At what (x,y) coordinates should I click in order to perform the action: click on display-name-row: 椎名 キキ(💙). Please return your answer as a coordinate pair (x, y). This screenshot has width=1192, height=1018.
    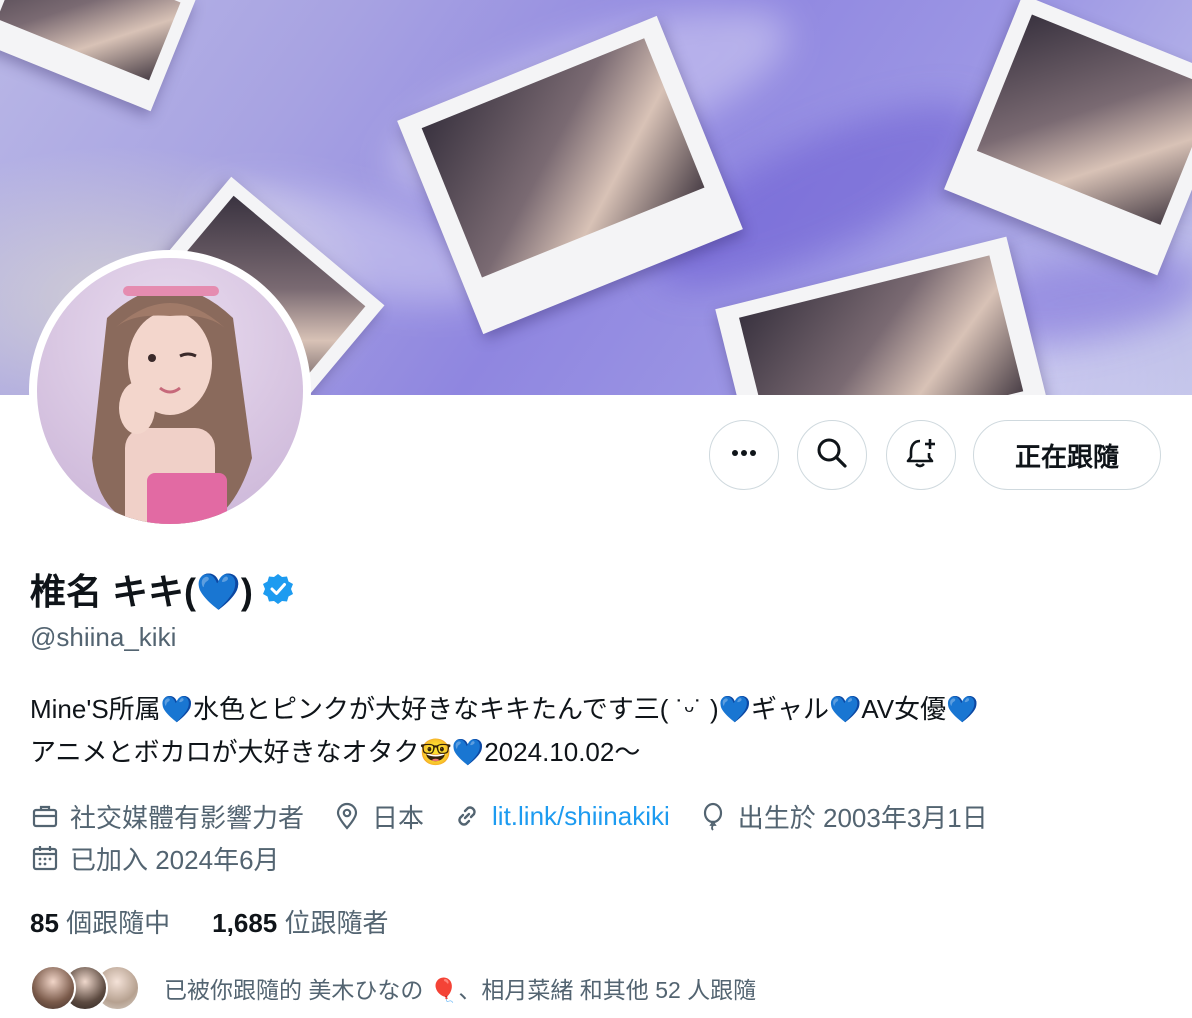
    Looking at the image, I should click on (162, 589).